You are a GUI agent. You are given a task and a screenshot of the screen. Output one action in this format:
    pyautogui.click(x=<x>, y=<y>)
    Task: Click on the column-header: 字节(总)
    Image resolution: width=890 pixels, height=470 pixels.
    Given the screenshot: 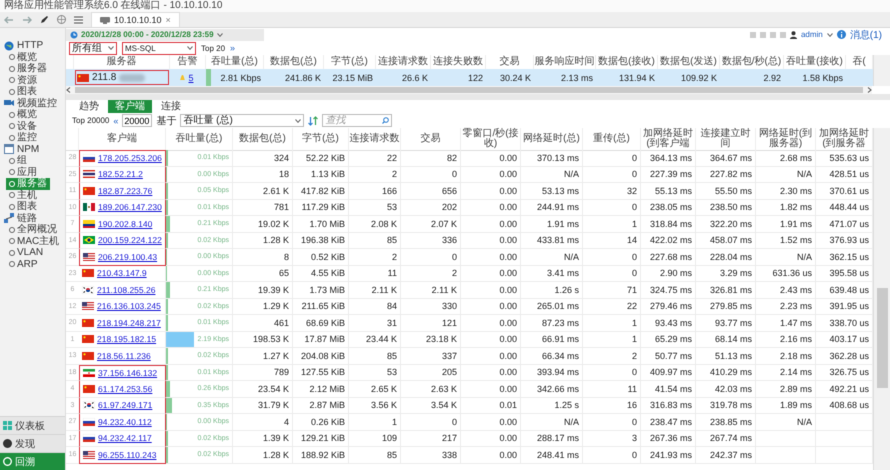 What is the action you would take?
    pyautogui.click(x=321, y=139)
    